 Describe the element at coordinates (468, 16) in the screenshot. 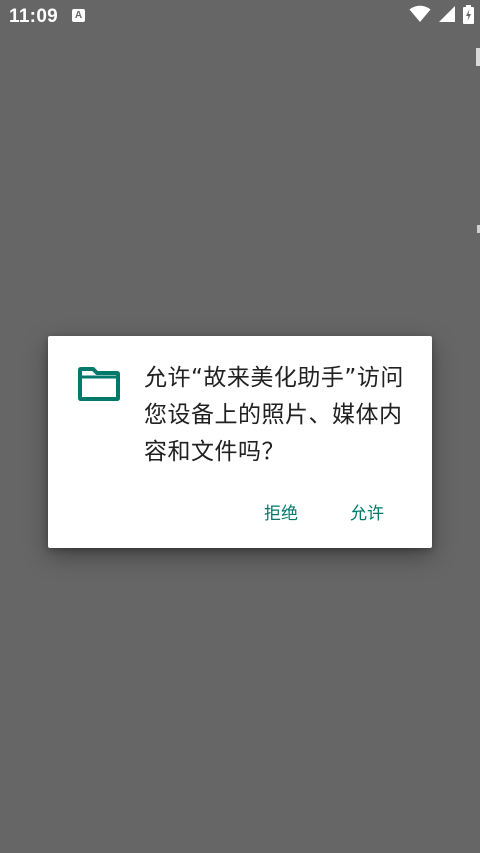

I see `battery-charging-icon` at that location.